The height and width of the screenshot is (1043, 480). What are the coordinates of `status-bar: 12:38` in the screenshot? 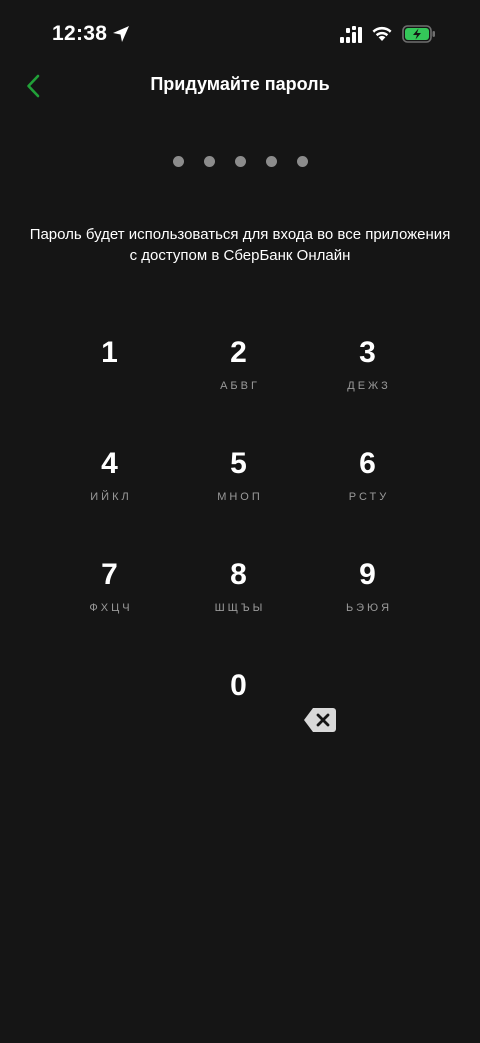 It's located at (240, 35).